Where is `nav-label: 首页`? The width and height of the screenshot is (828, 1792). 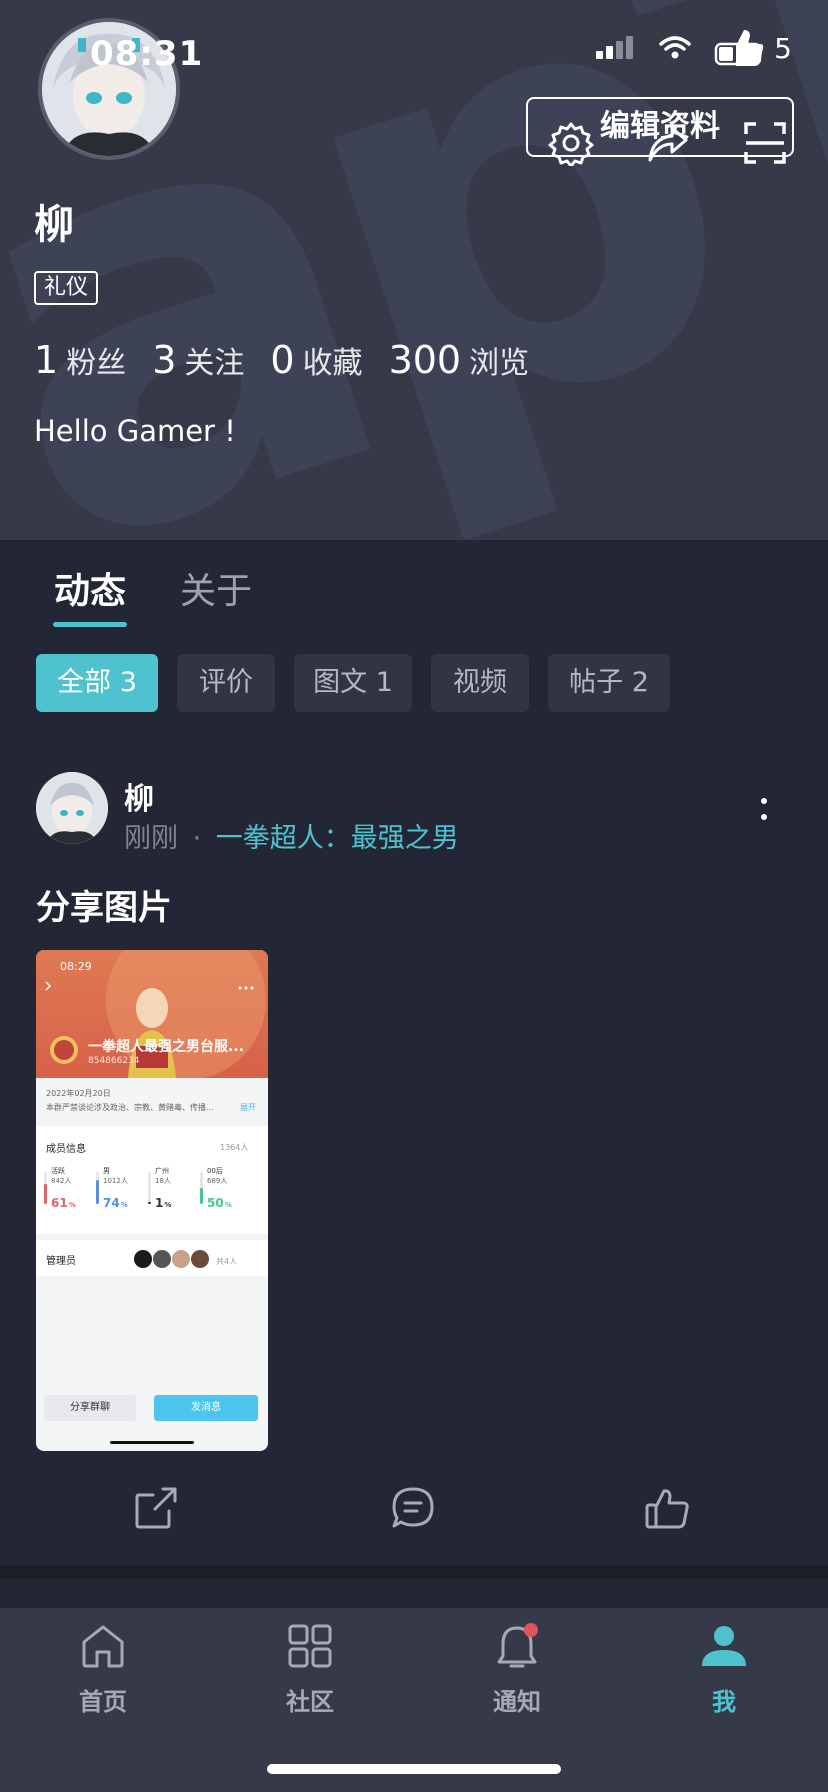
nav-label: 首页 is located at coordinates (103, 1702).